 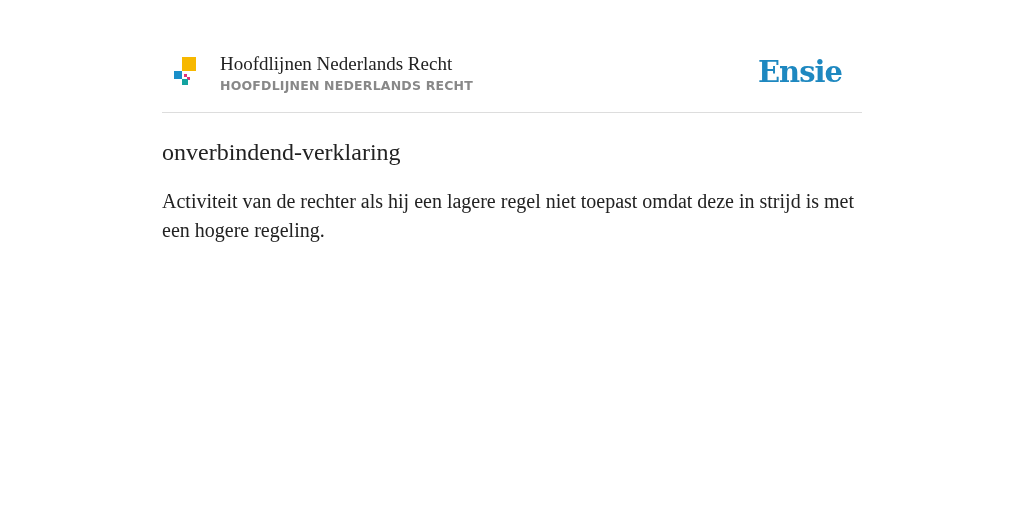 I want to click on logo-icon, so click(x=184, y=72).